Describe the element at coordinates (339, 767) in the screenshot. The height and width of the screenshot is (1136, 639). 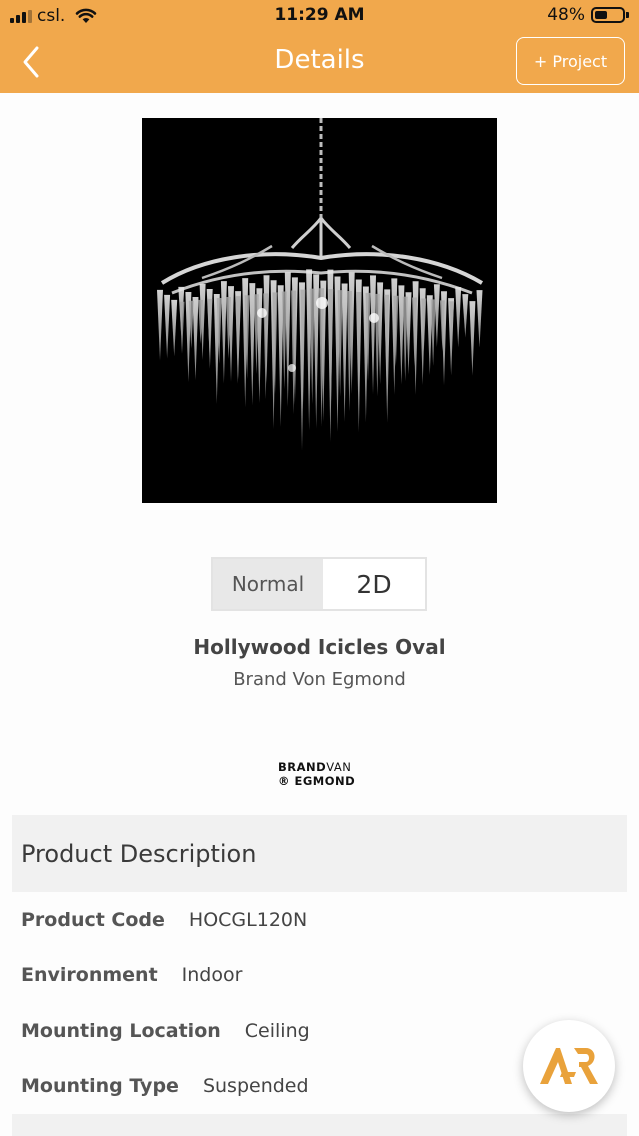
I see `logo-brand-light: VAN` at that location.